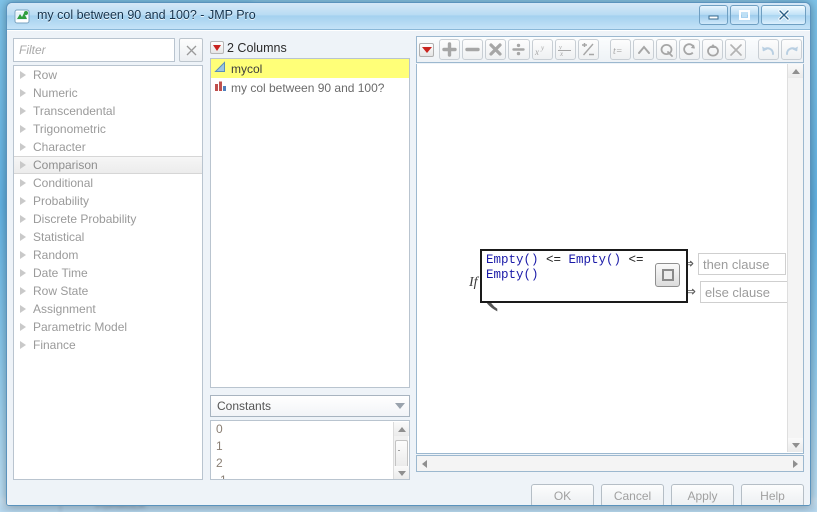 The height and width of the screenshot is (512, 817). Describe the element at coordinates (792, 49) in the screenshot. I see `redo-button` at that location.